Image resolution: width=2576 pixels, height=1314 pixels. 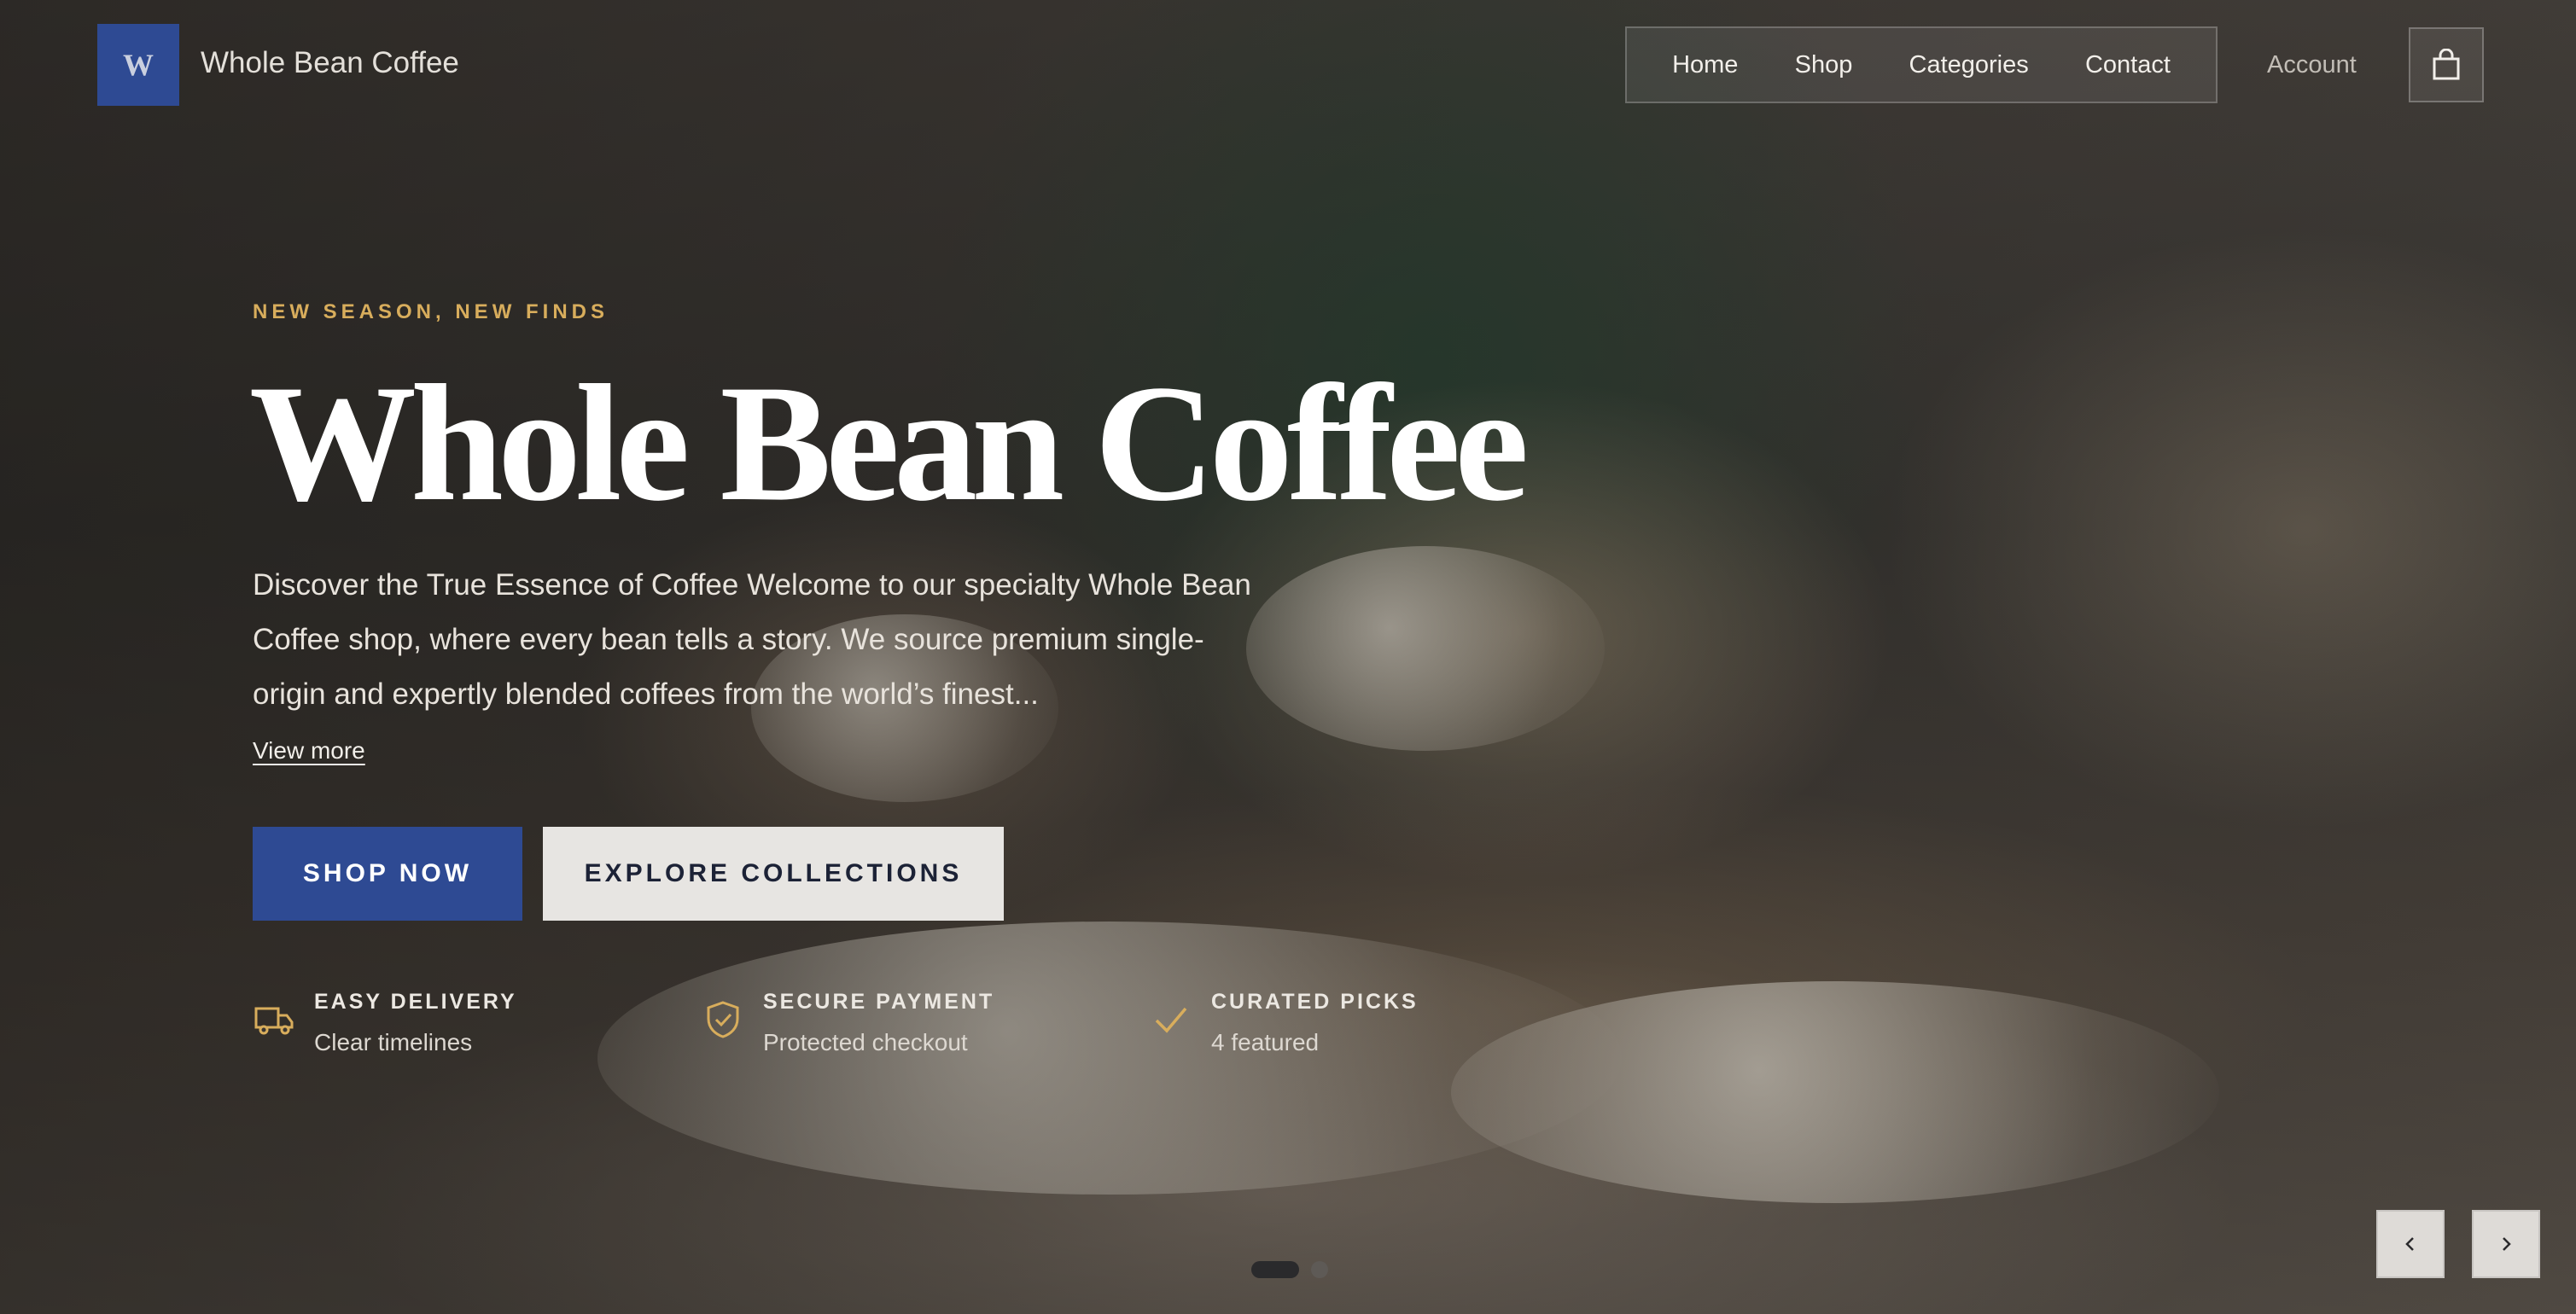 I want to click on view-more-link: View more, so click(x=309, y=751).